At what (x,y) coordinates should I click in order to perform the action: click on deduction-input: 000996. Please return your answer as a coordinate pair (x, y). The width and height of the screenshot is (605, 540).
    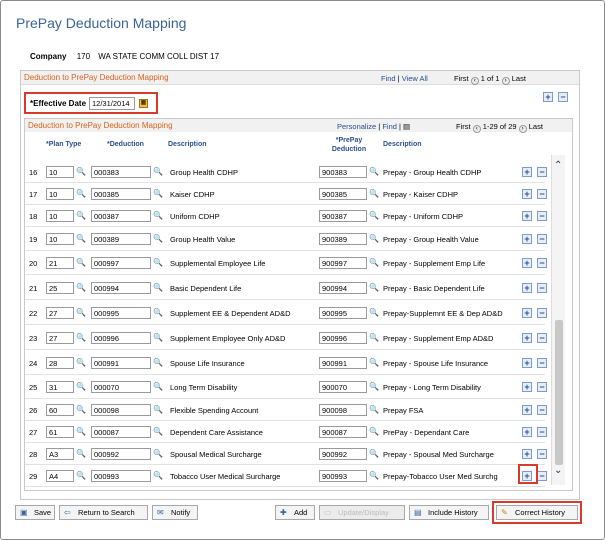
    Looking at the image, I should click on (121, 338).